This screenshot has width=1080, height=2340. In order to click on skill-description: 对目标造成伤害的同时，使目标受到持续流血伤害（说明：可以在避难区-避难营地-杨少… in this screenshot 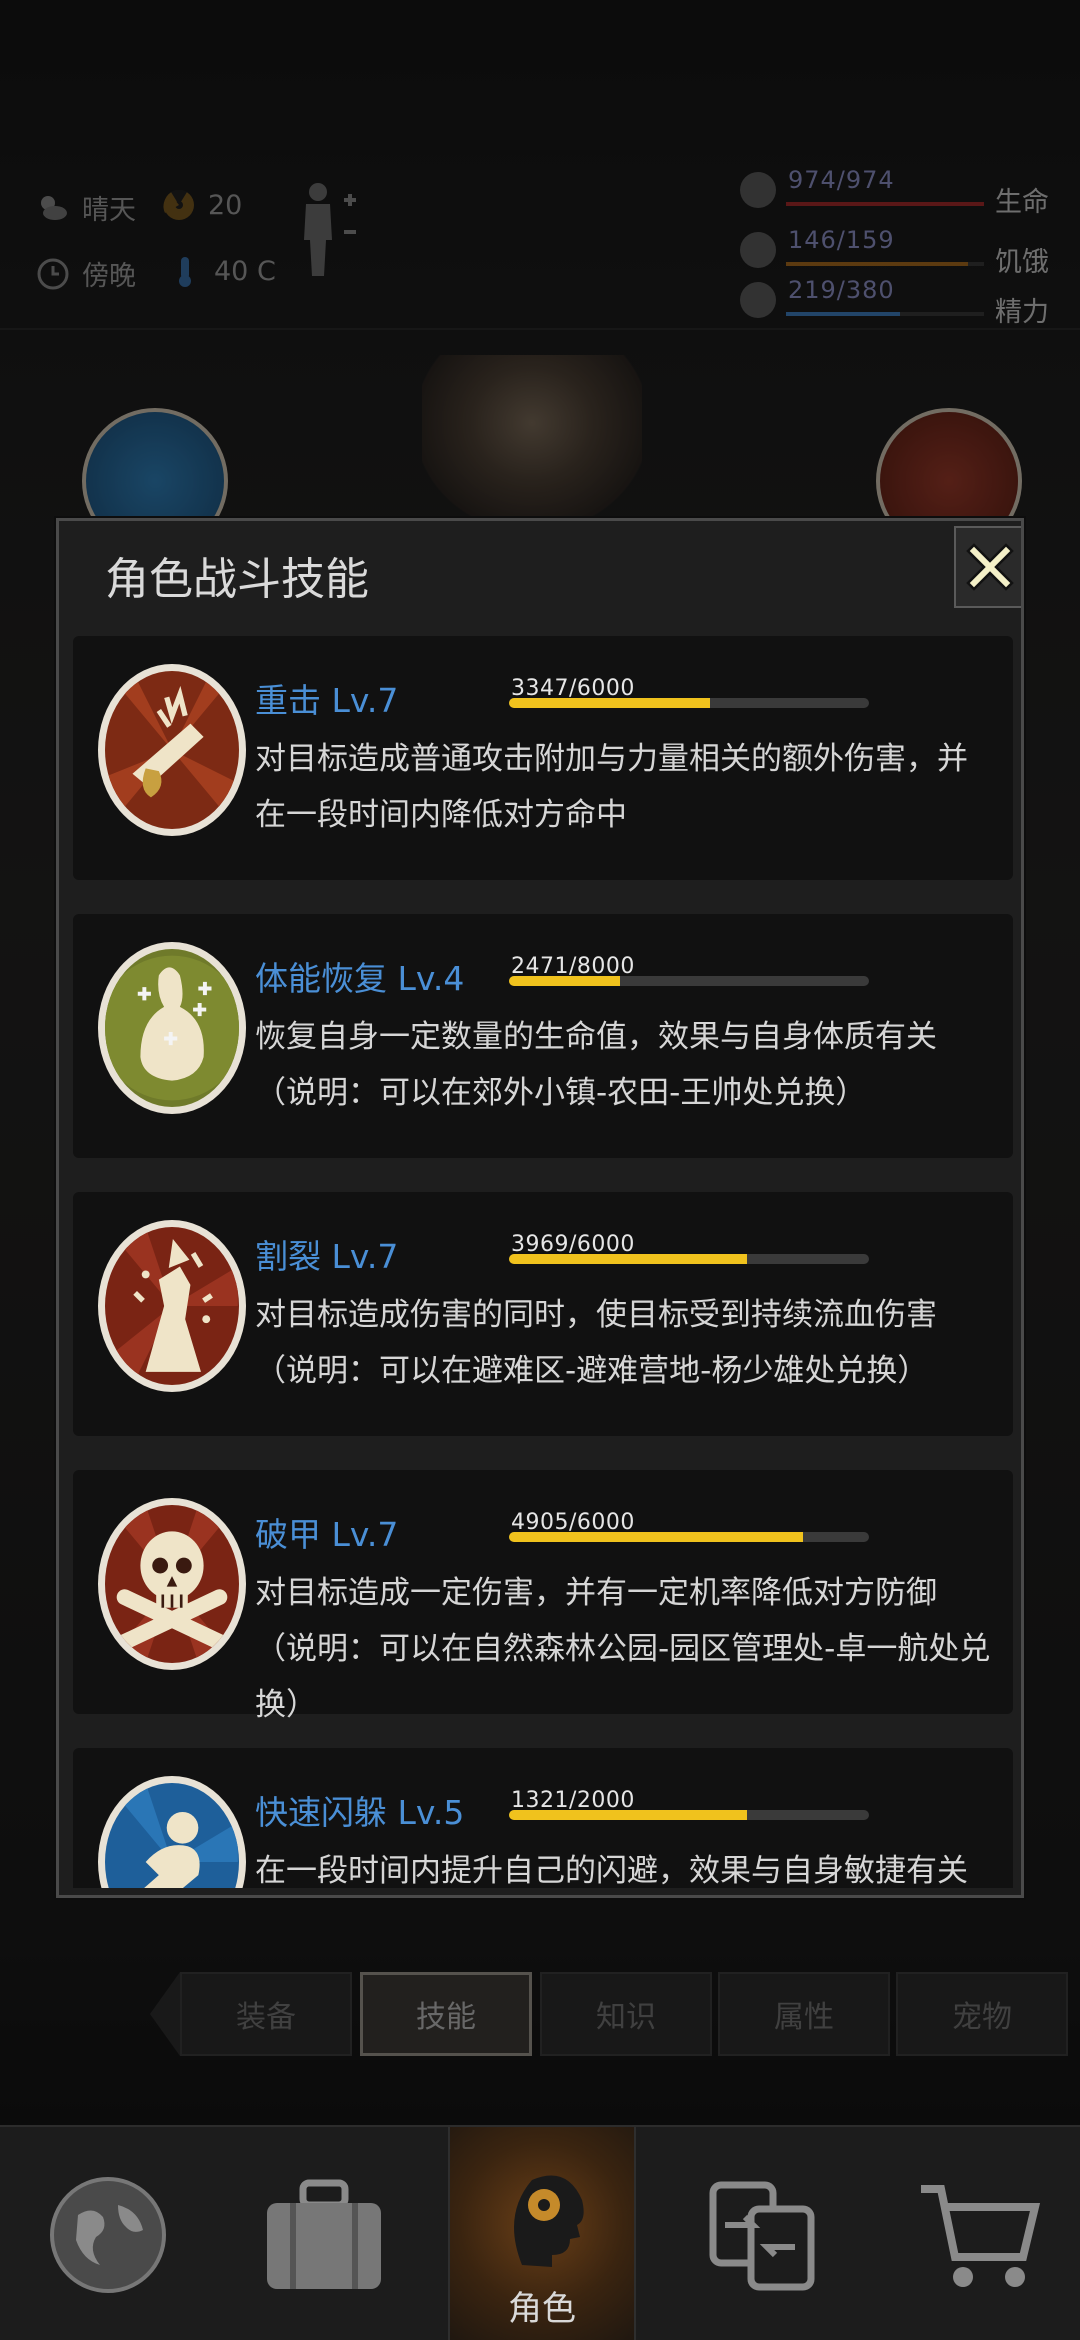, I will do `click(596, 1343)`.